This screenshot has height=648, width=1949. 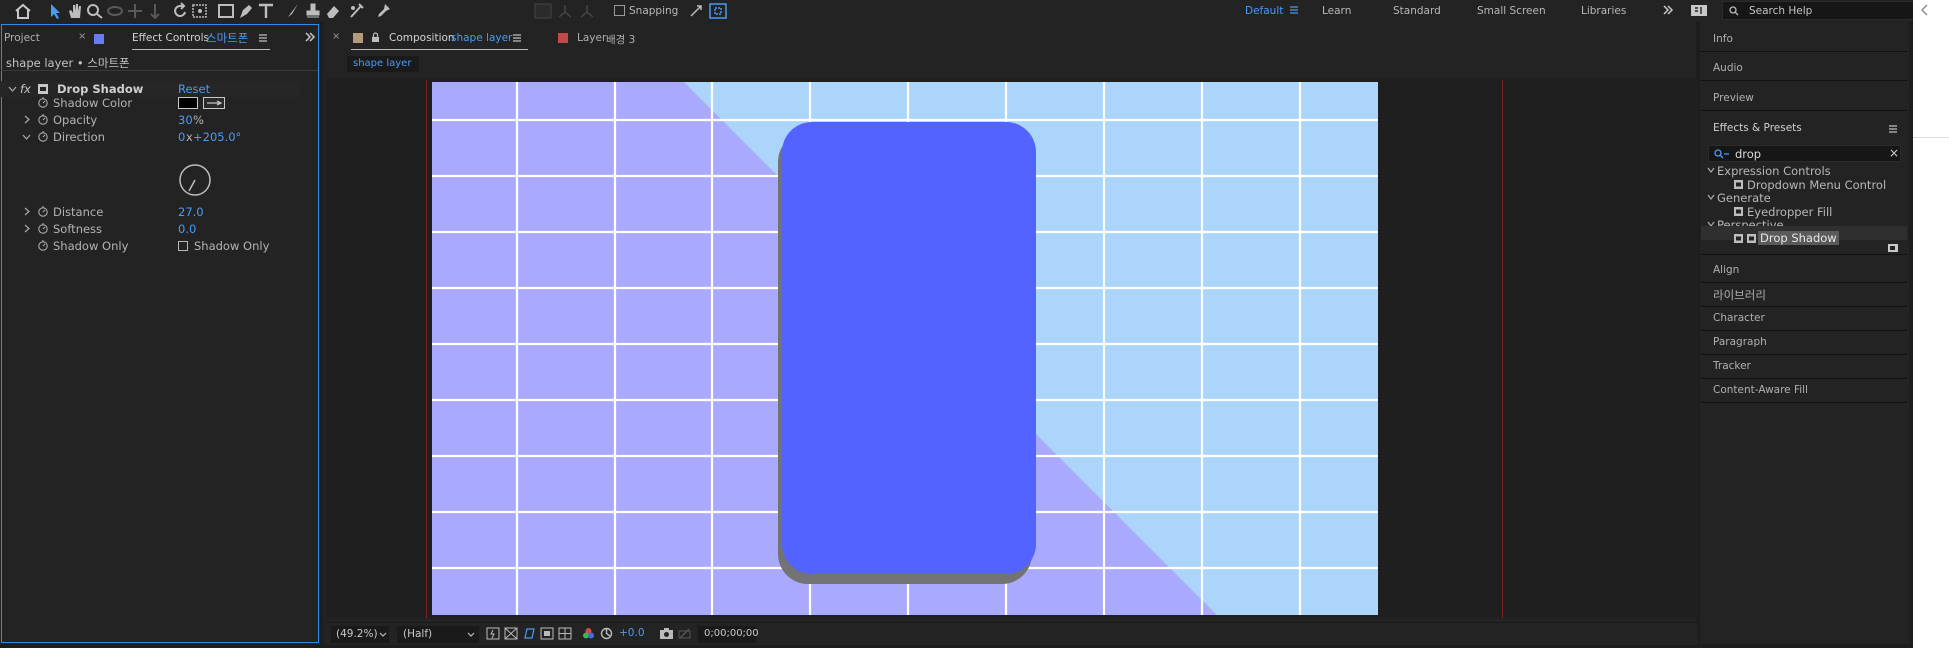 What do you see at coordinates (493, 633) in the screenshot?
I see `fast-previews-icon` at bounding box center [493, 633].